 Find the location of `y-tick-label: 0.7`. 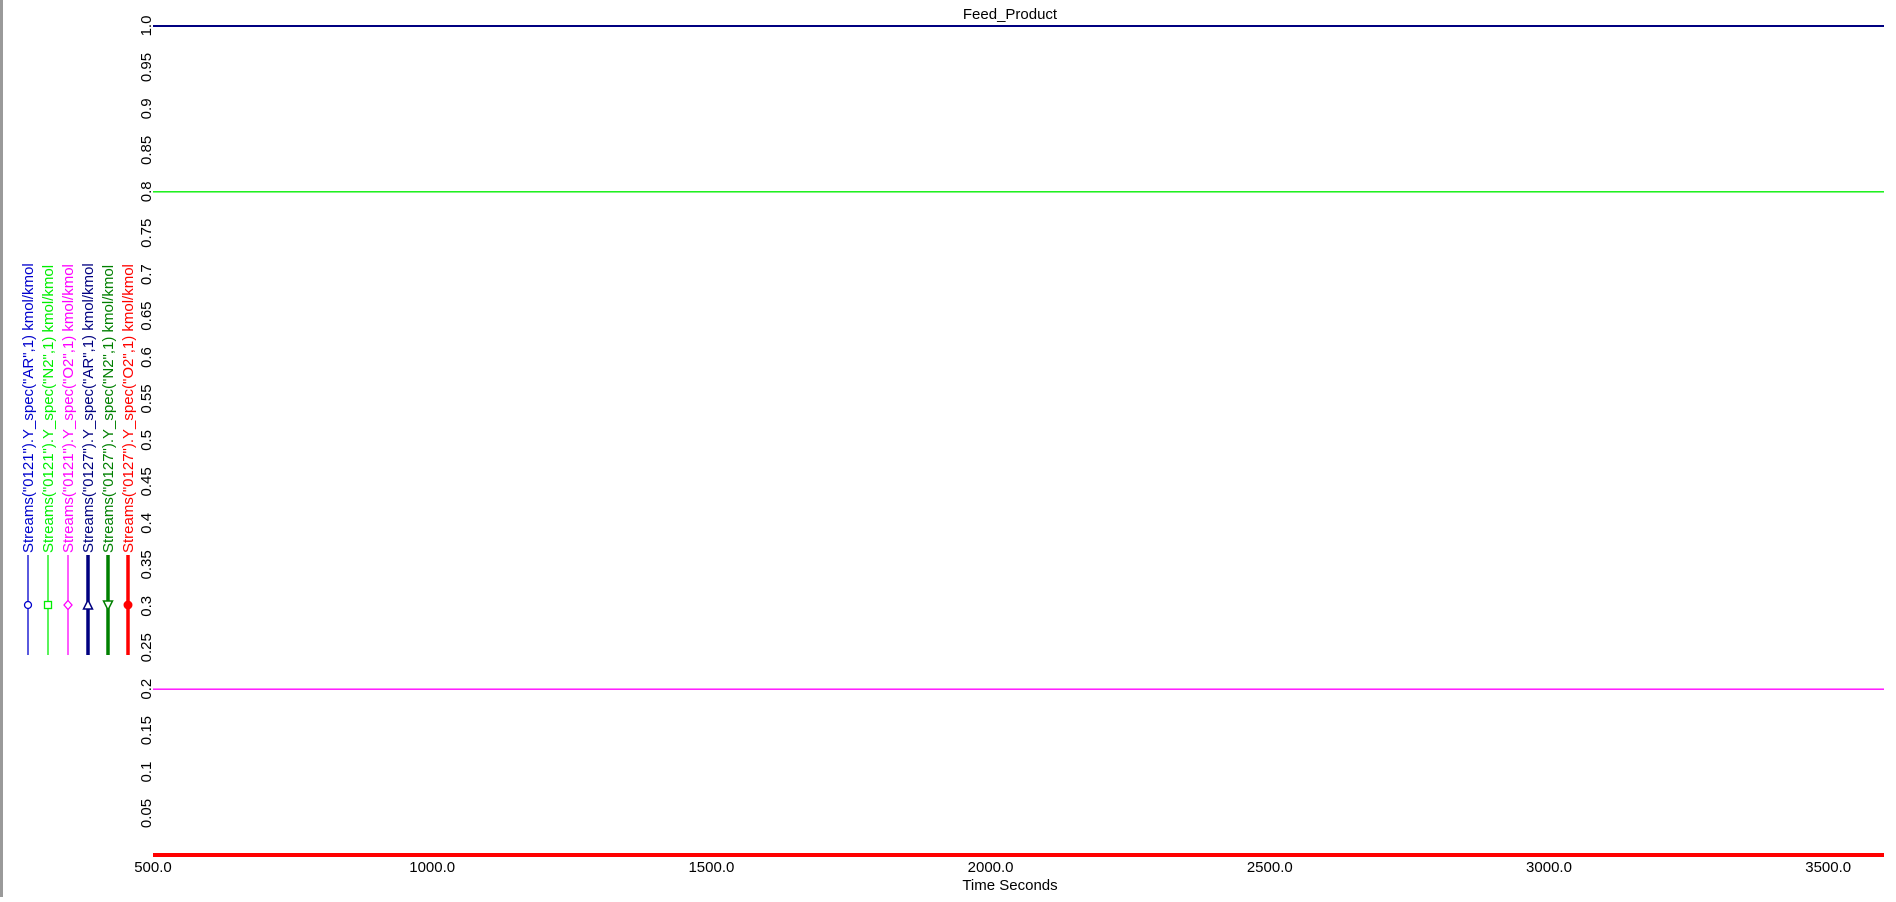

y-tick-label: 0.7 is located at coordinates (146, 274).